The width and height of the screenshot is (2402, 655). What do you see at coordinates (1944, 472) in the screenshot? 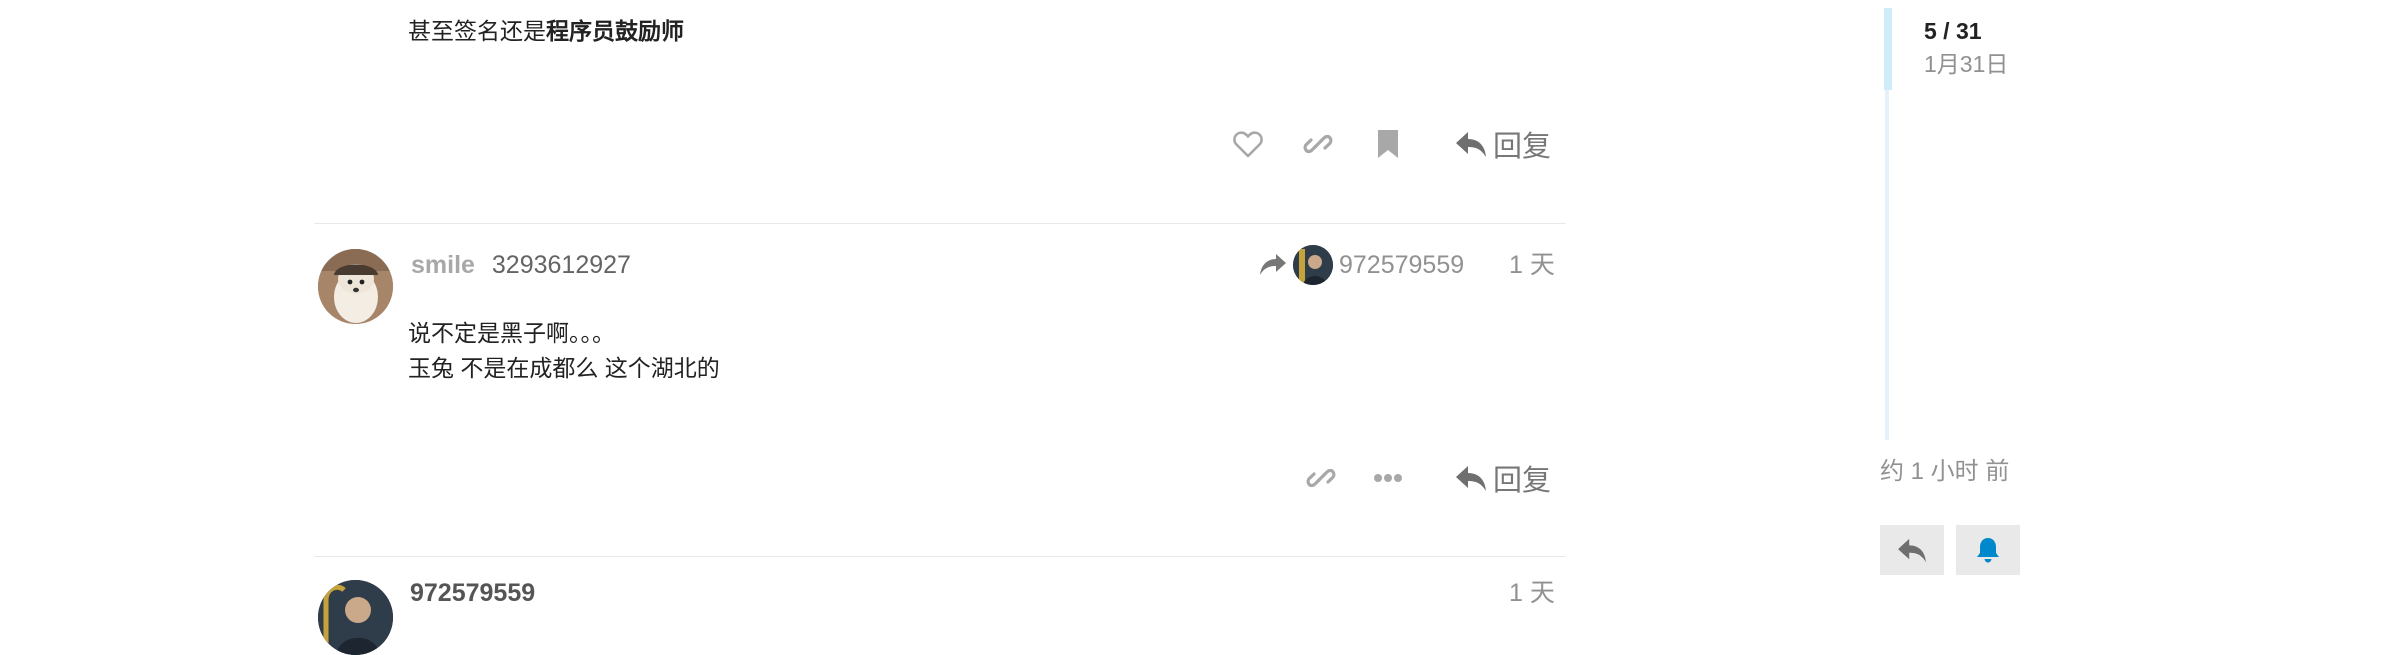
I see `timeline-last-activity: 约 1 小时 前` at bounding box center [1944, 472].